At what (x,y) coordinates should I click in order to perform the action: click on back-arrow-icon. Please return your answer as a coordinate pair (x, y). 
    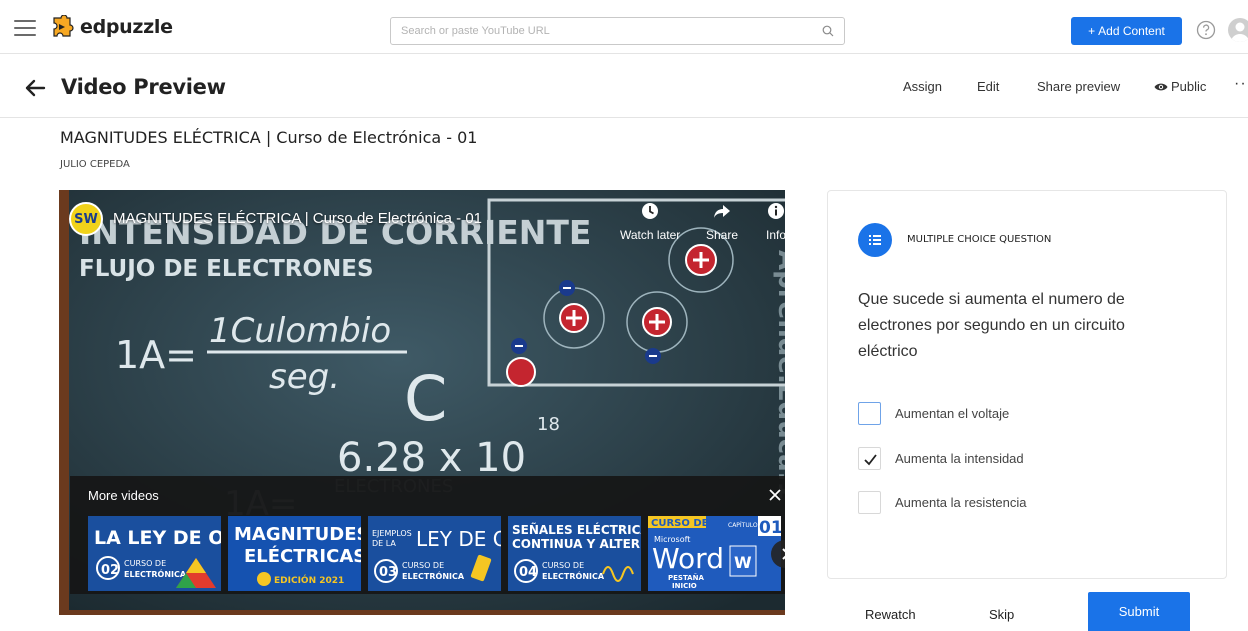
    Looking at the image, I should click on (35, 88).